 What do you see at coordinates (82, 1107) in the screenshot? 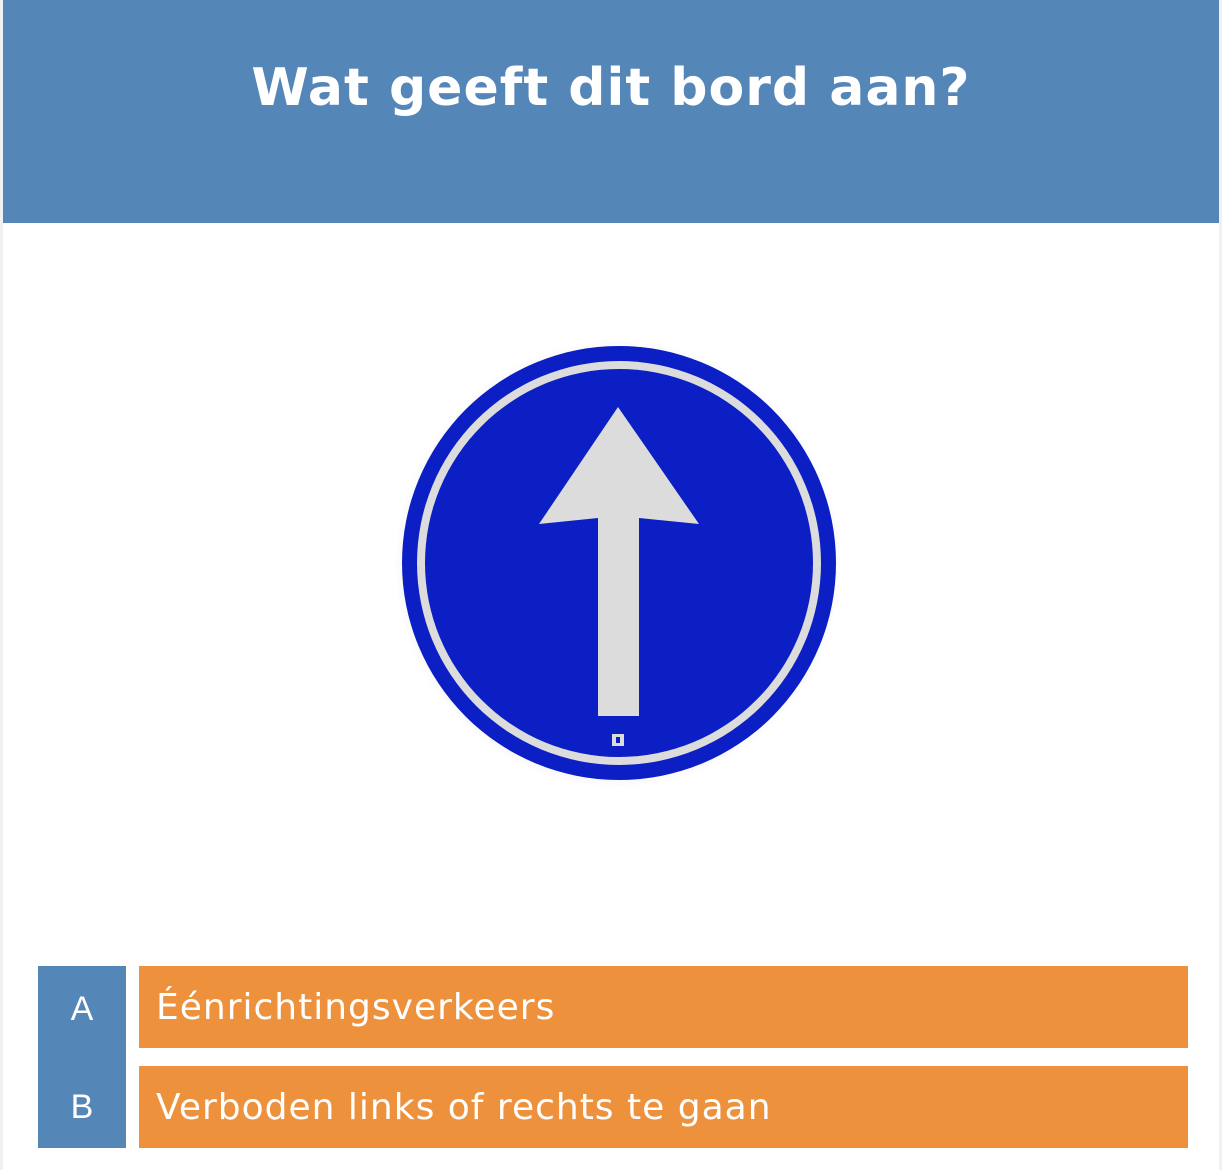
I see `answer-b-letter: B` at bounding box center [82, 1107].